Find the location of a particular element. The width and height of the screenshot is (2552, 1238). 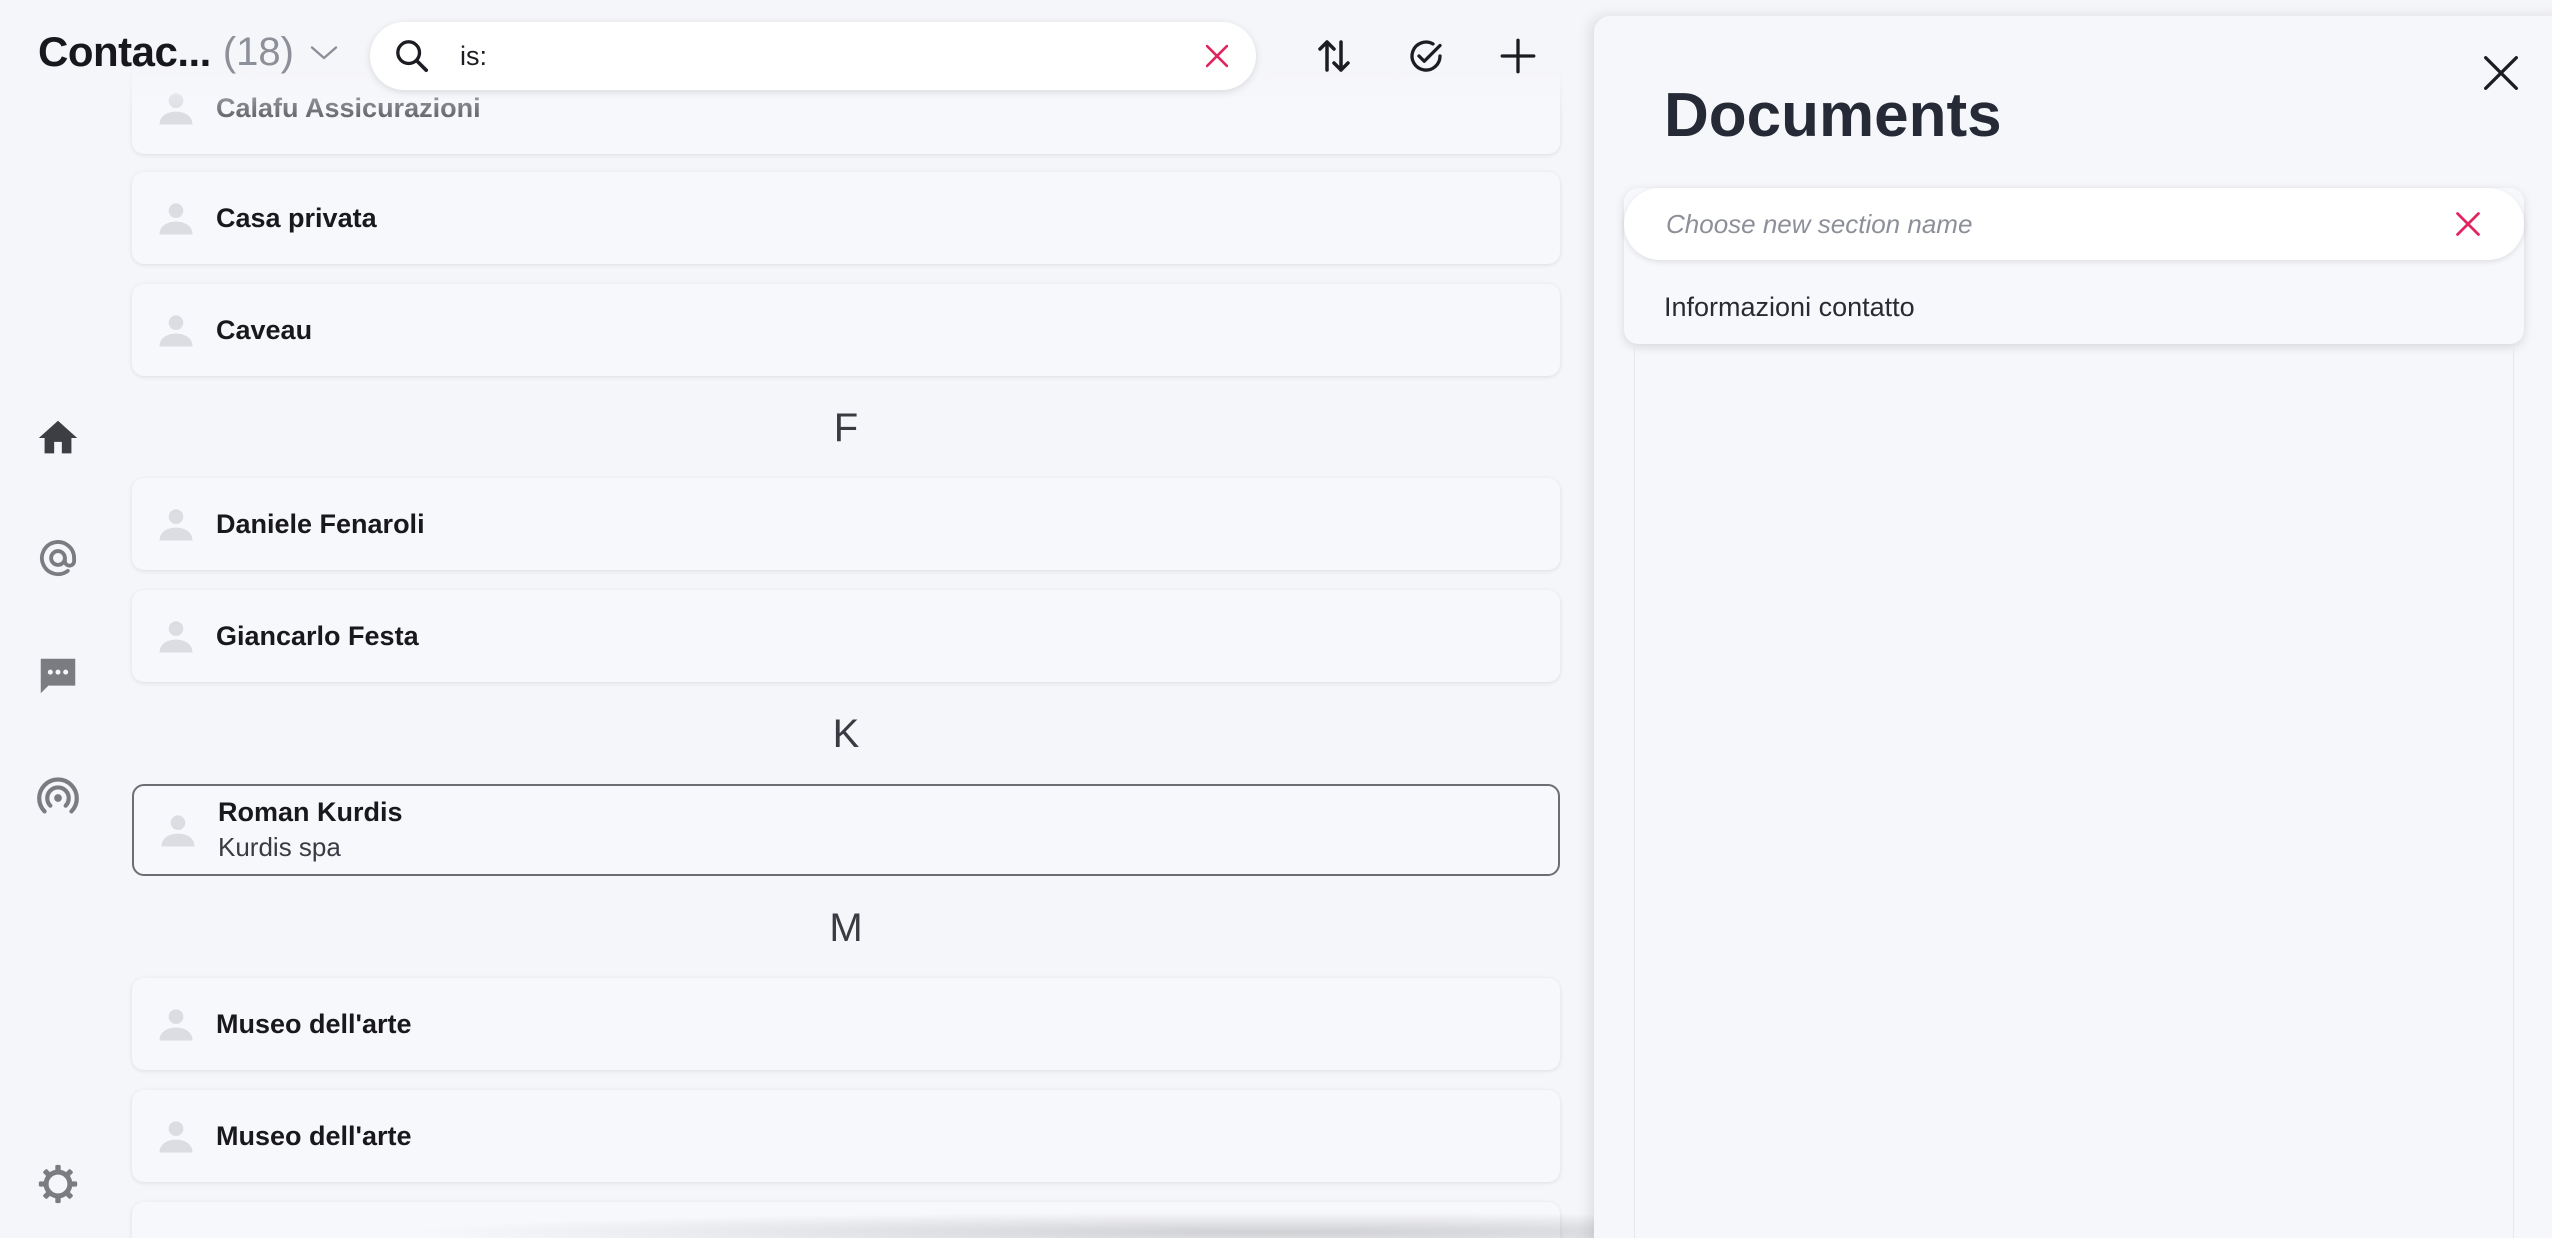

clear-section-icon is located at coordinates (2468, 224).